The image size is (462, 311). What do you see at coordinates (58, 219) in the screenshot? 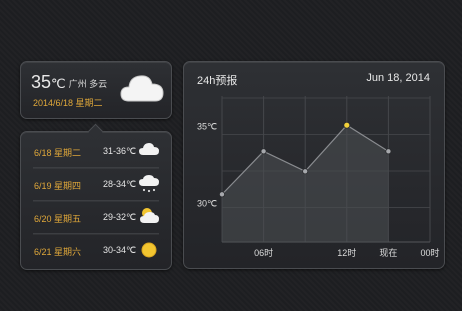
I see `forecast-day: 6/20 星期五` at bounding box center [58, 219].